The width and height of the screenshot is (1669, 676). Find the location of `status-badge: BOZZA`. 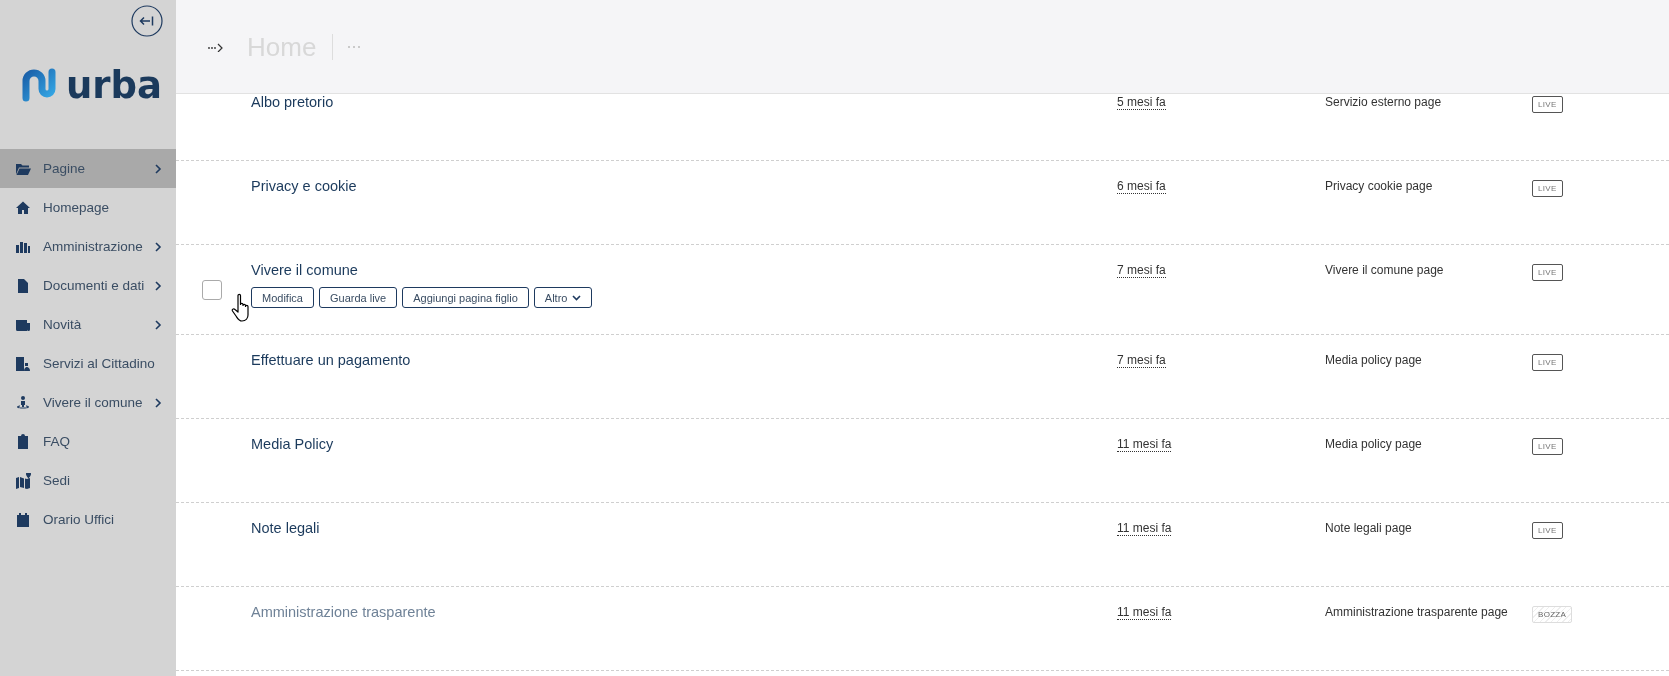

status-badge: BOZZA is located at coordinates (1552, 614).